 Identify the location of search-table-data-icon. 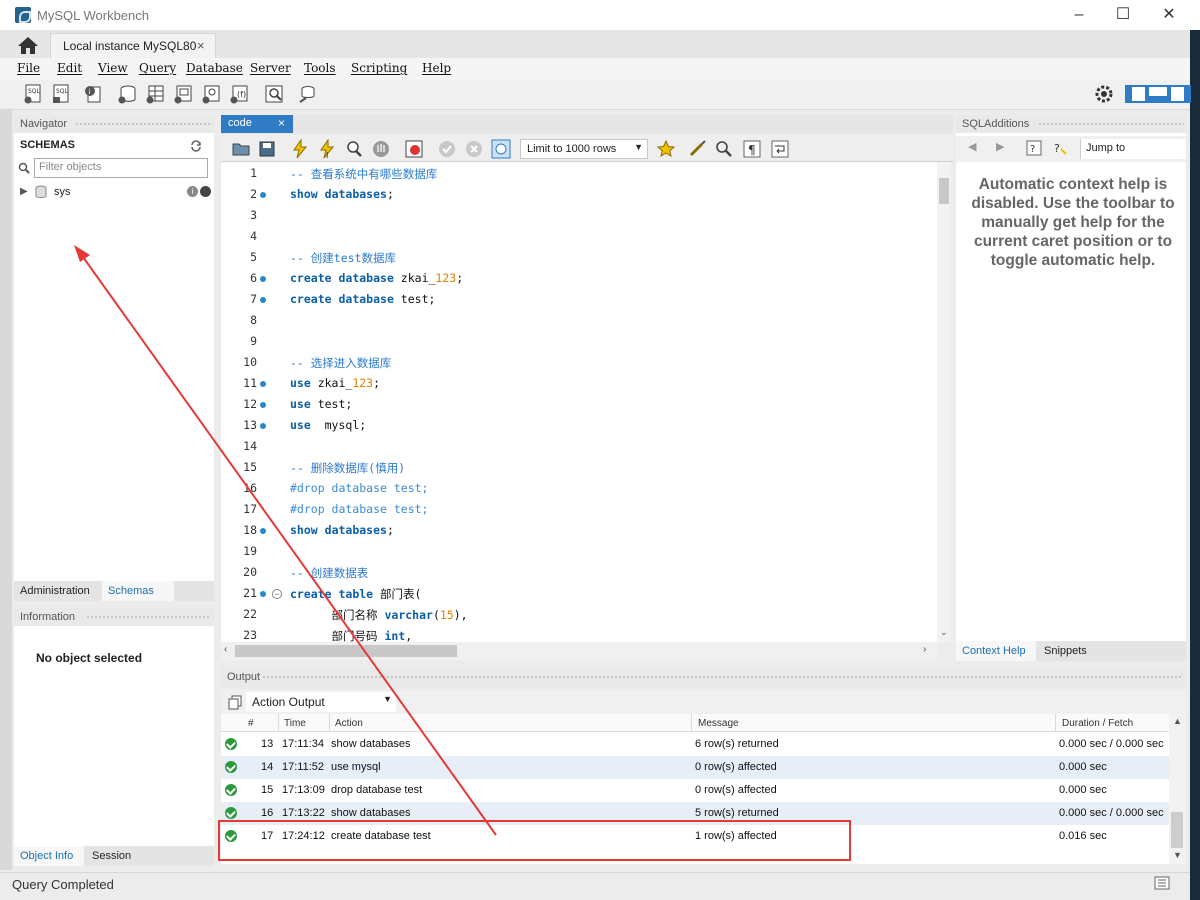
(274, 94).